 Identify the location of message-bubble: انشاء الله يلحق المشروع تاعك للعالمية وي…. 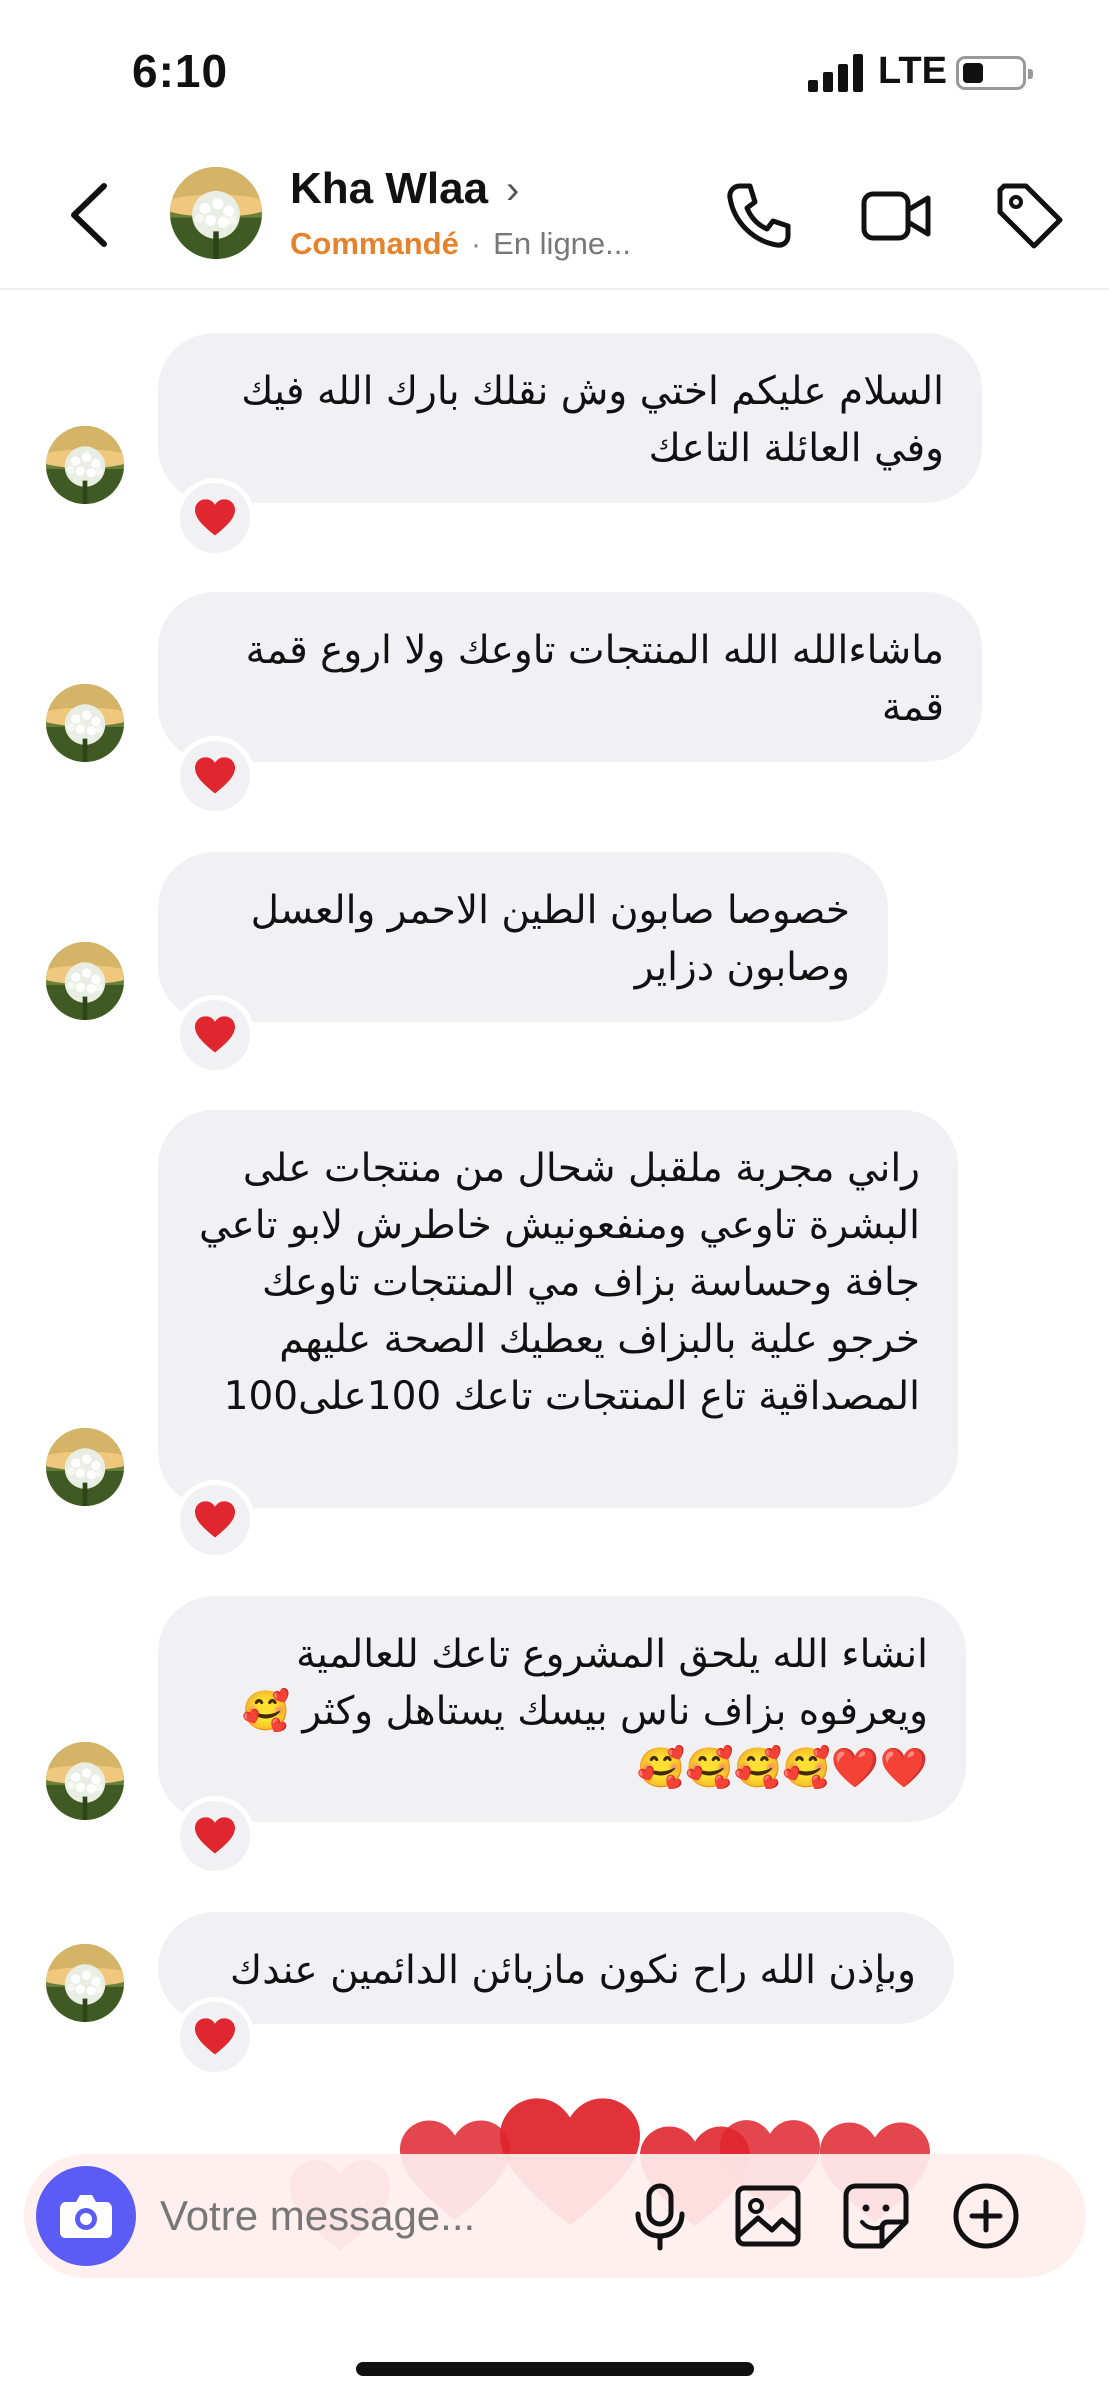
(562, 1709).